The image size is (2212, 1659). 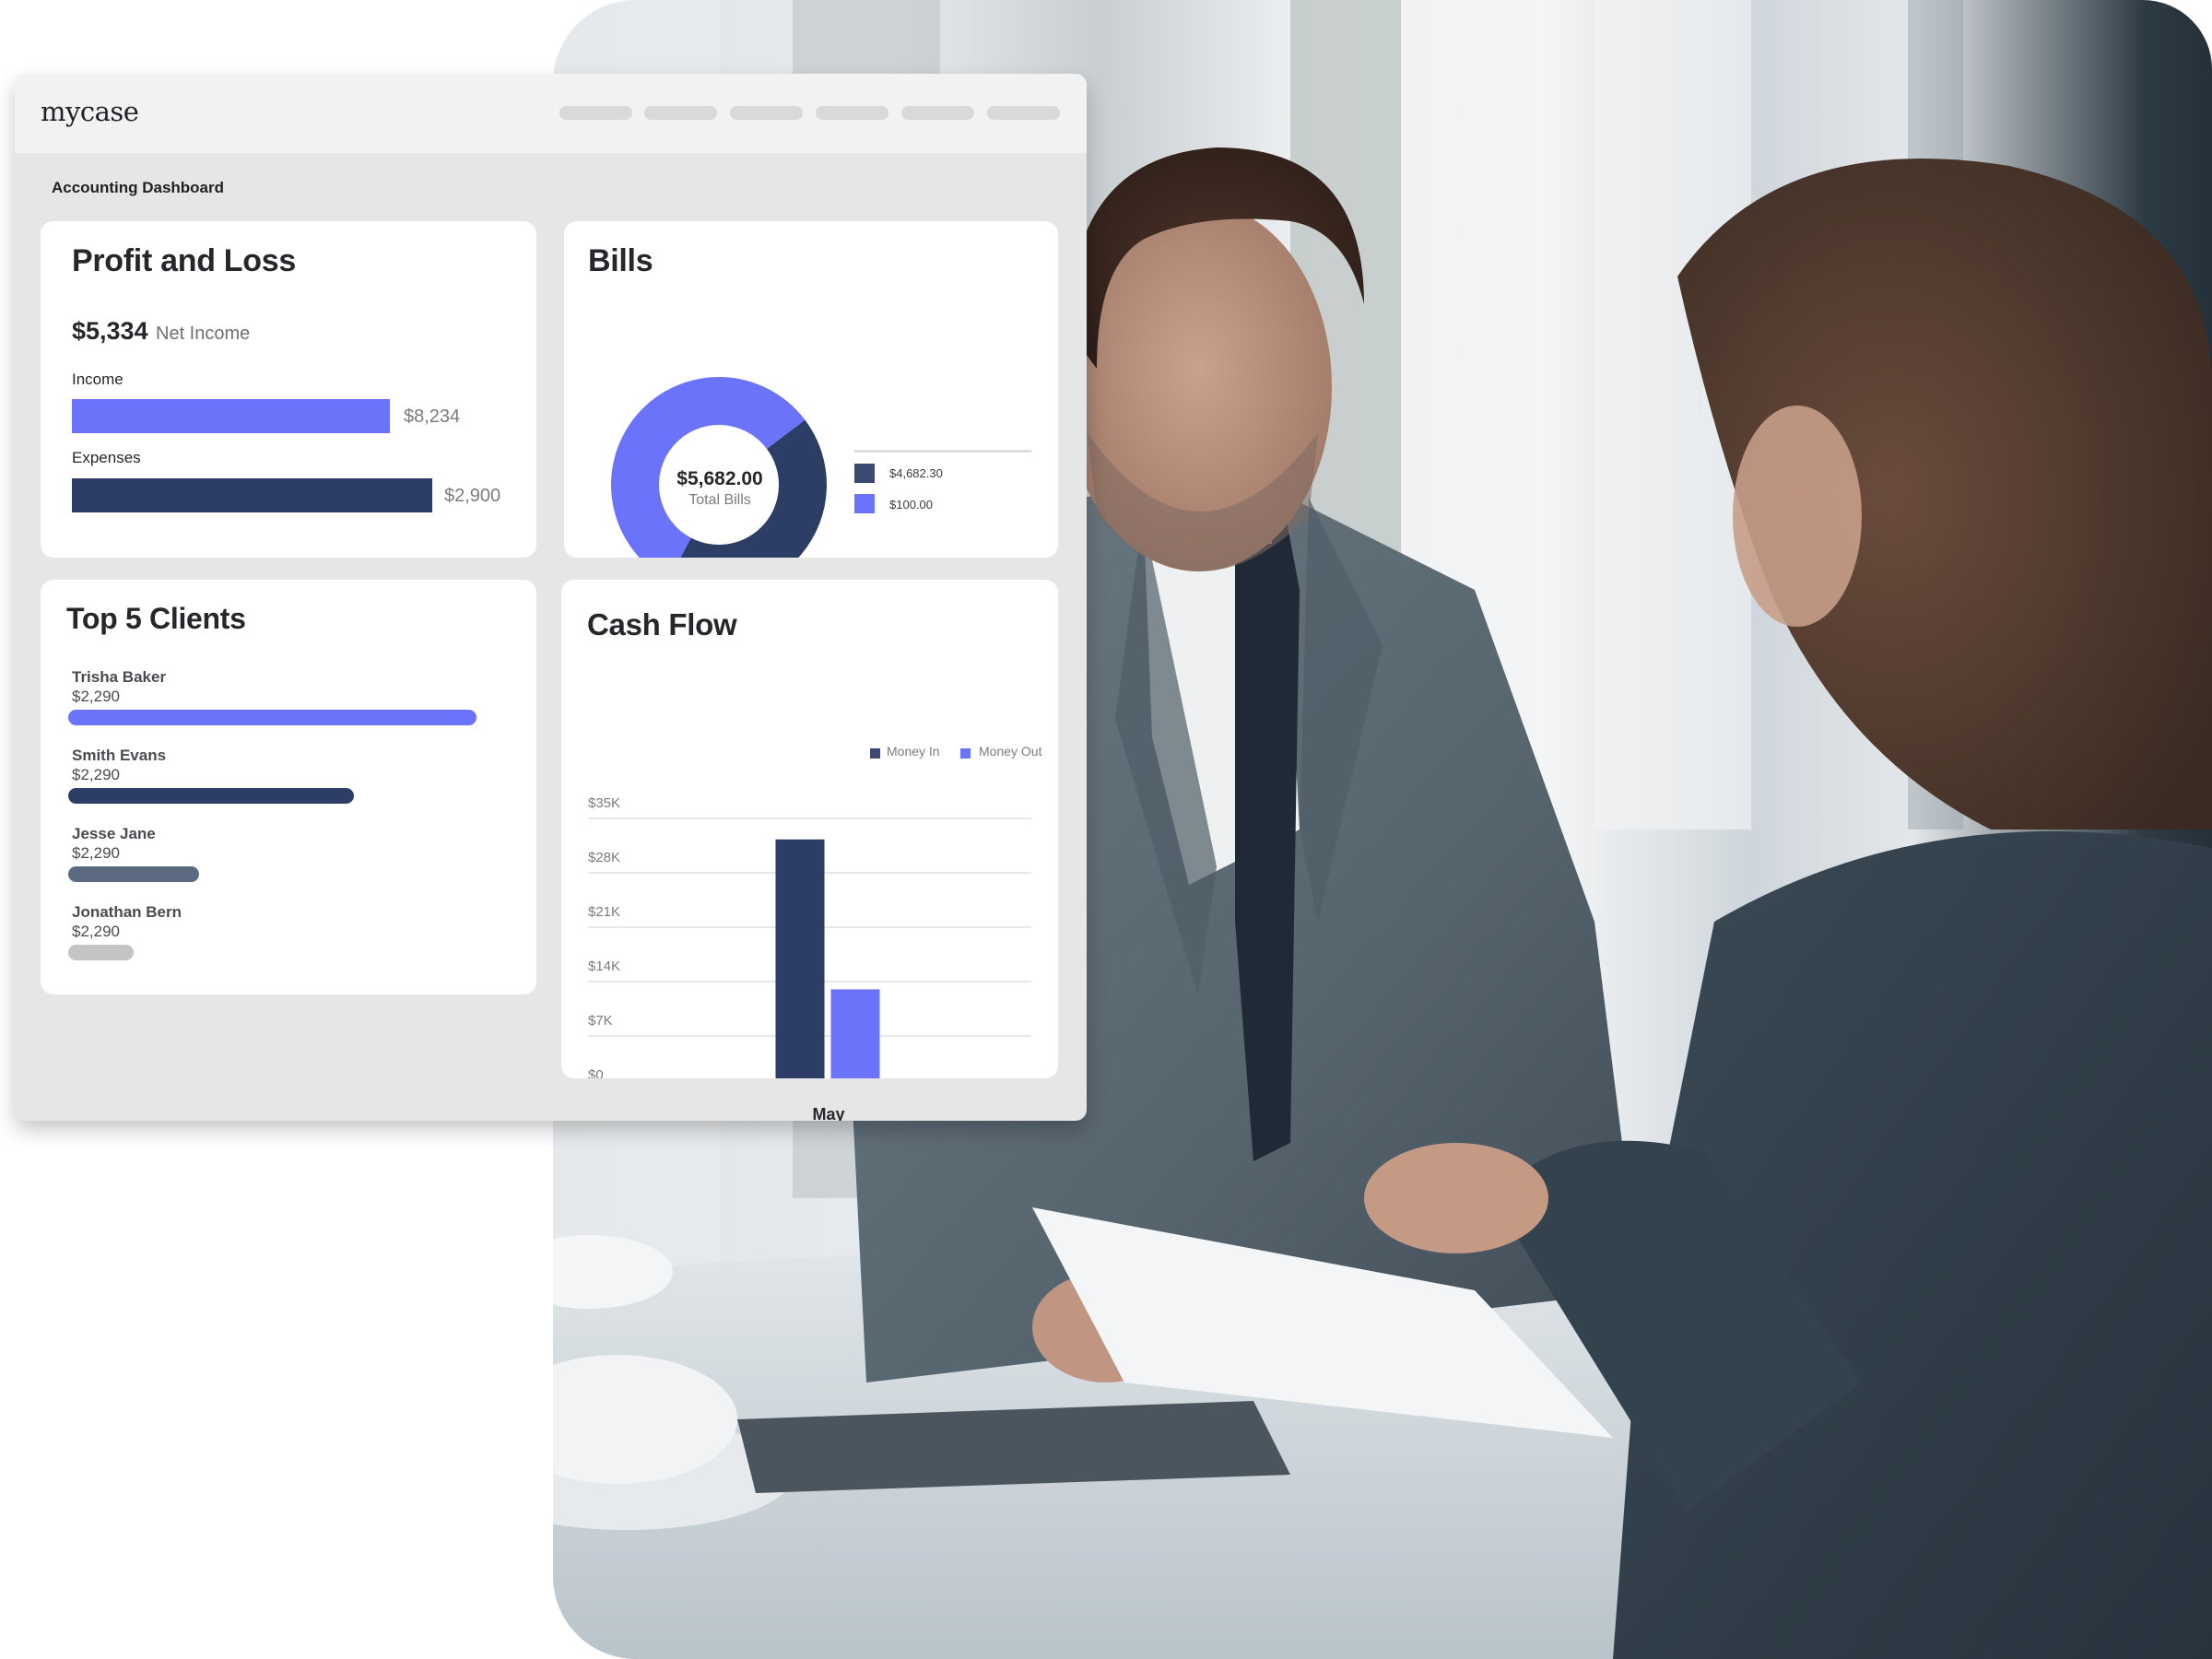 What do you see at coordinates (720, 478) in the screenshot?
I see `bills-total-value: $5,682.00` at bounding box center [720, 478].